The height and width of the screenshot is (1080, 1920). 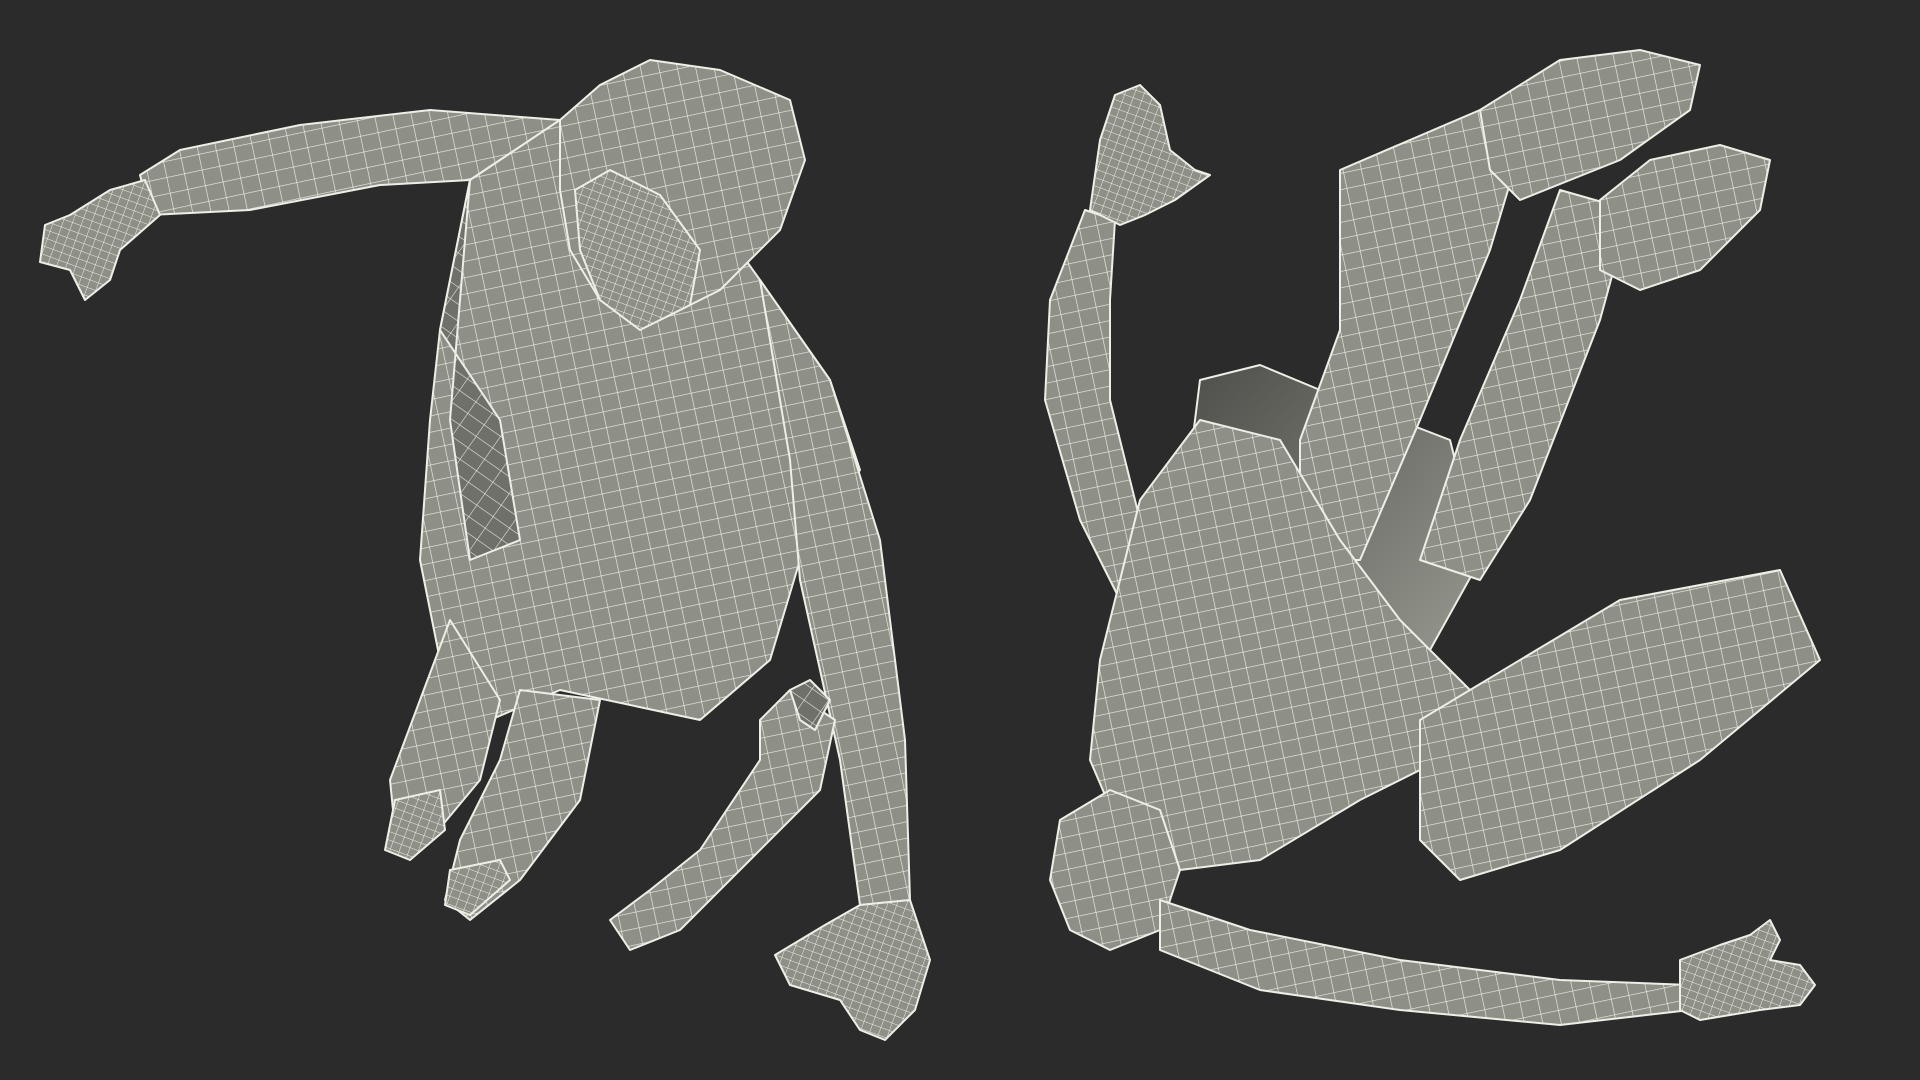 What do you see at coordinates (722, 820) in the screenshot?
I see `briefcase` at bounding box center [722, 820].